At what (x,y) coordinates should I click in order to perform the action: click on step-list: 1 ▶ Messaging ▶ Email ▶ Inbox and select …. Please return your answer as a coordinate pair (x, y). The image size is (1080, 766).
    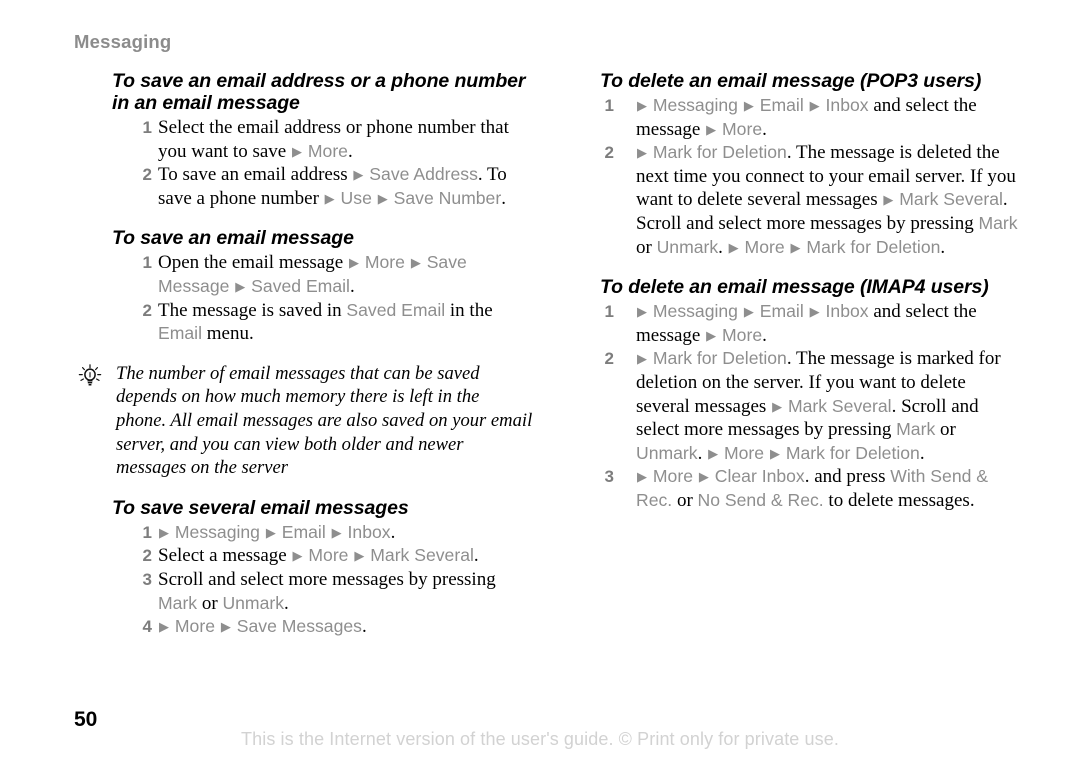
    Looking at the image, I should click on (810, 176).